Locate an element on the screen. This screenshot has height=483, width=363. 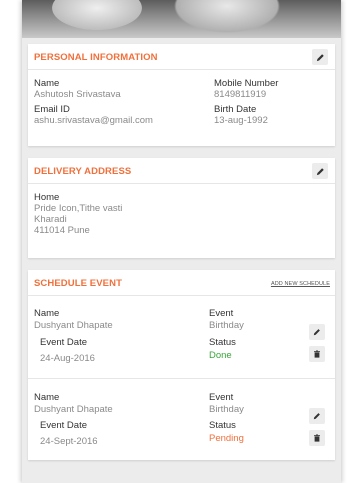
birth-date-value: 13-aug-1992 is located at coordinates (241, 120).